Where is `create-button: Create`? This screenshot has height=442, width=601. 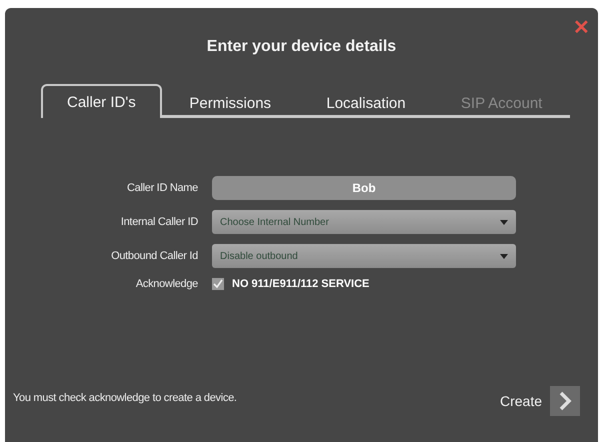
create-button: Create is located at coordinates (540, 401).